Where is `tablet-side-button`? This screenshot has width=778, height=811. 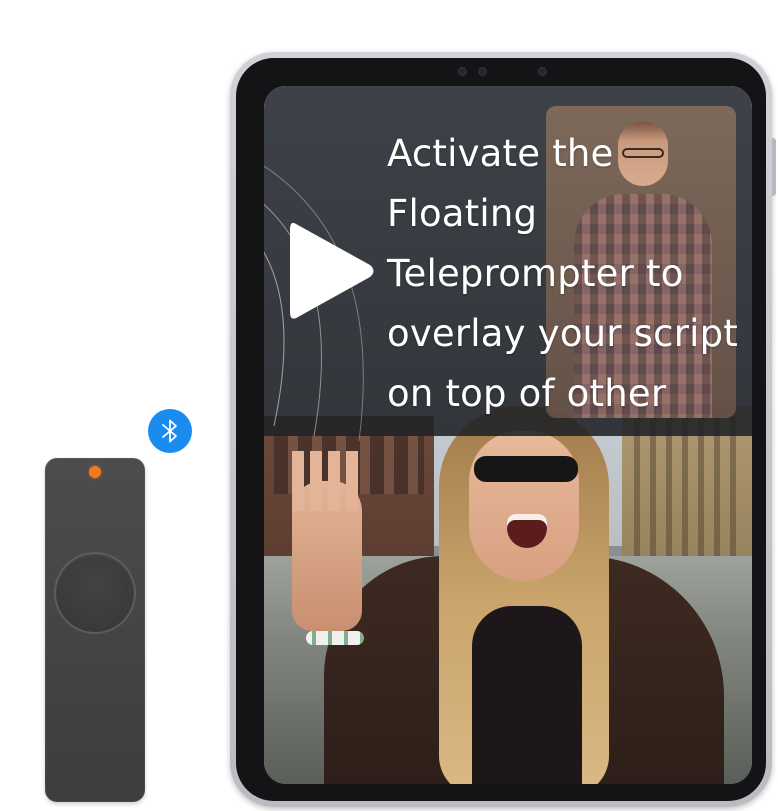
tablet-side-button is located at coordinates (774, 167).